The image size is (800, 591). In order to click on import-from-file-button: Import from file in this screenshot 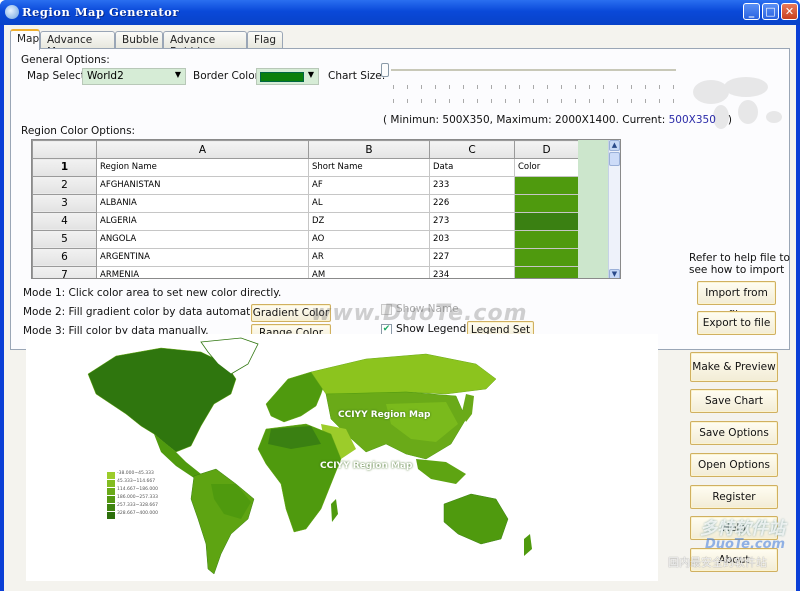, I will do `click(736, 301)`.